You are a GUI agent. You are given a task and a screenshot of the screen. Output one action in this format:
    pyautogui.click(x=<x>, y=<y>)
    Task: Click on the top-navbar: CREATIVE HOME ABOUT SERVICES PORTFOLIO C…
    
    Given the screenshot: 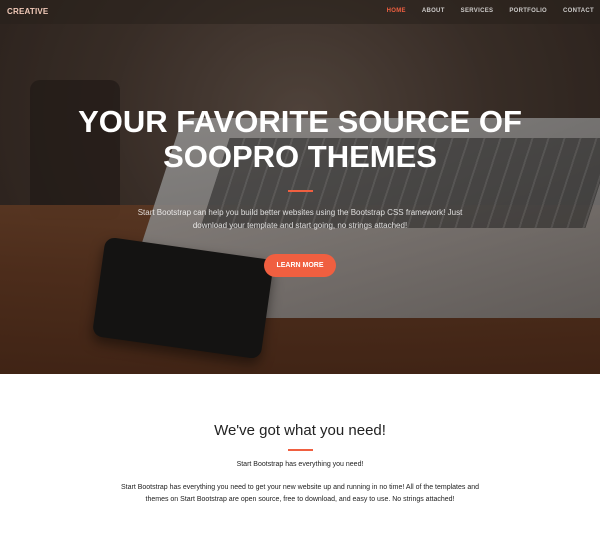 What is the action you would take?
    pyautogui.click(x=300, y=12)
    